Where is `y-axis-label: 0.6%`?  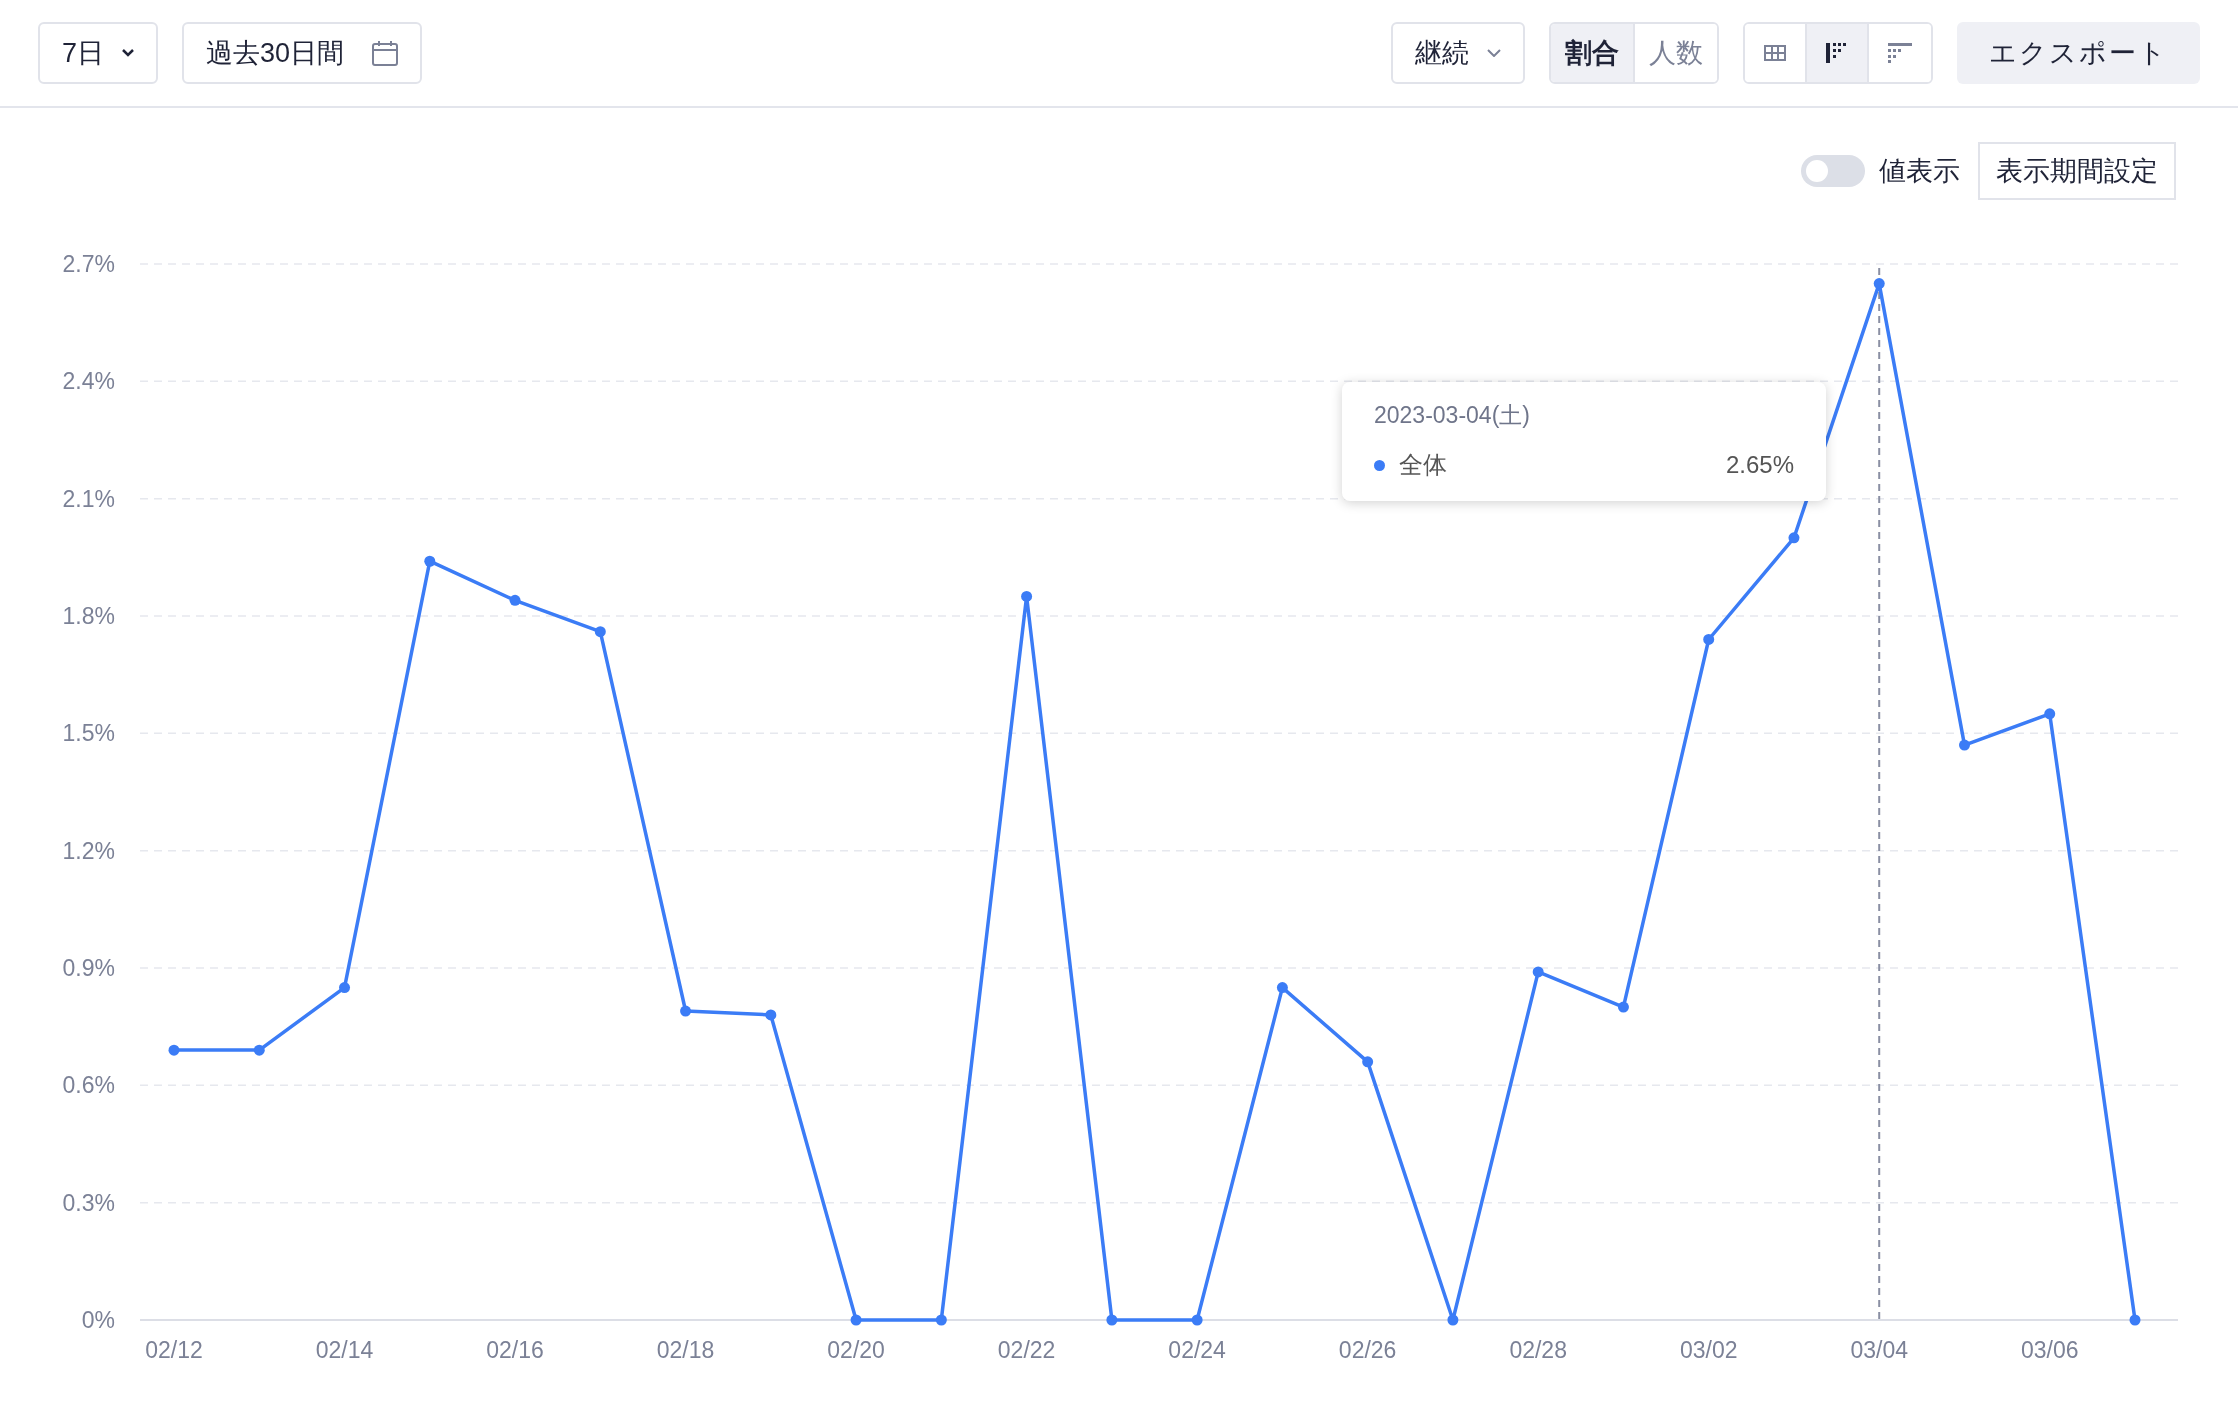
y-axis-label: 0.6% is located at coordinates (88, 1085).